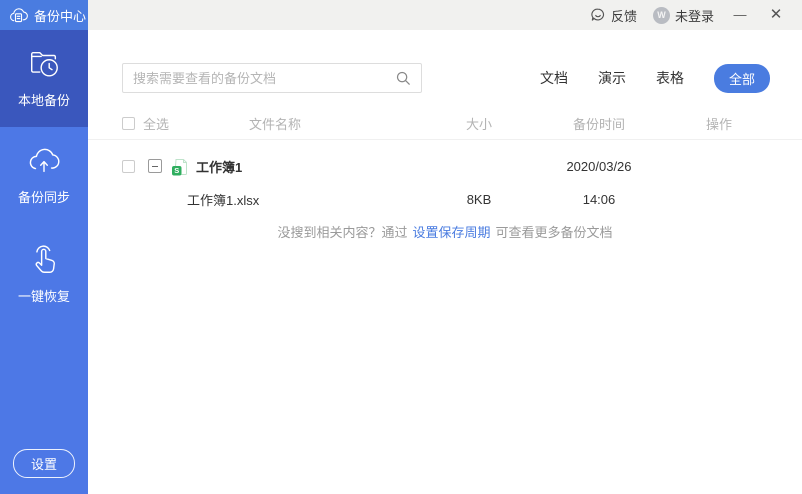 The width and height of the screenshot is (802, 494). I want to click on feedback-label: 反馈, so click(623, 16).